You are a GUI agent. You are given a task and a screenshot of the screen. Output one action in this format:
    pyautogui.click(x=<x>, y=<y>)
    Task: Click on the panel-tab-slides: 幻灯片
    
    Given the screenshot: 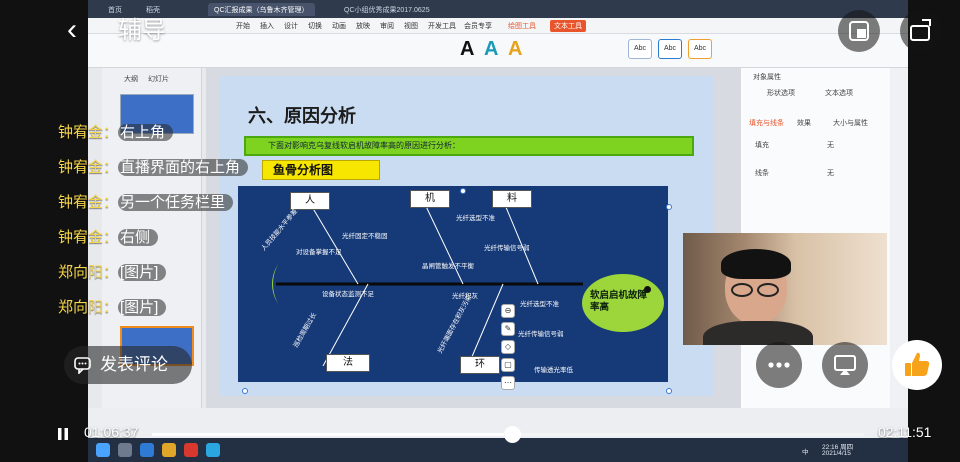 What is the action you would take?
    pyautogui.click(x=158, y=79)
    